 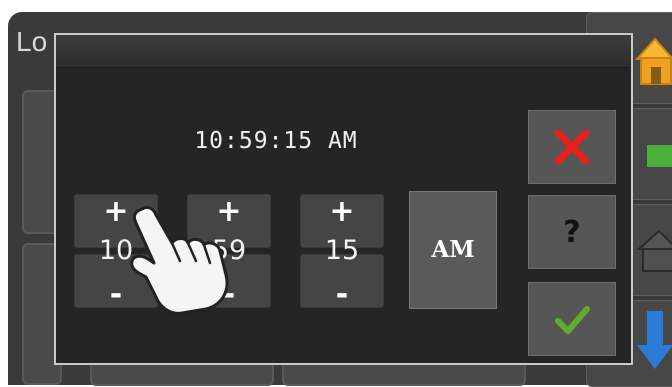 What do you see at coordinates (659, 156) in the screenshot?
I see `green-status-icon` at bounding box center [659, 156].